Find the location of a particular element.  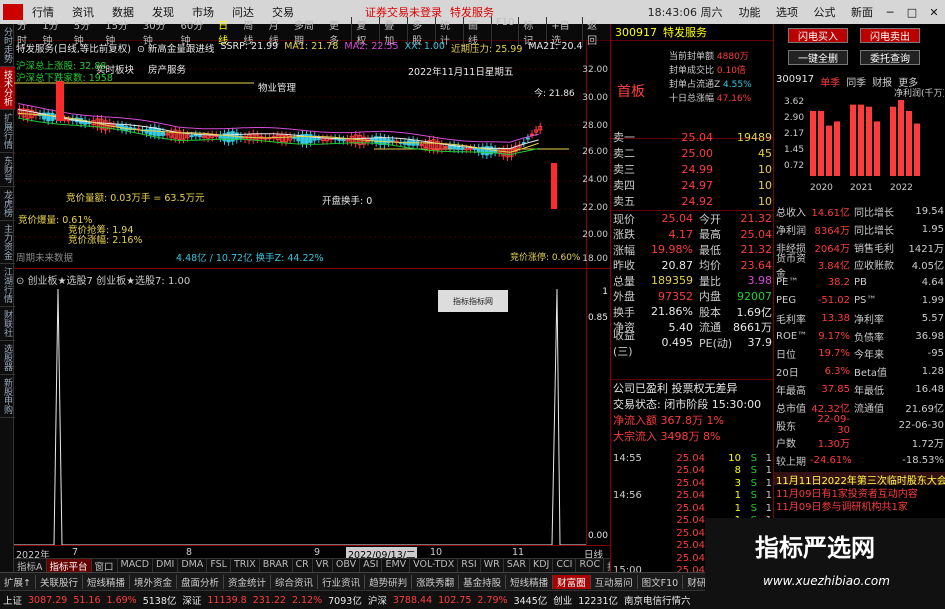

menu-xinmian: 新面 is located at coordinates (862, 12).